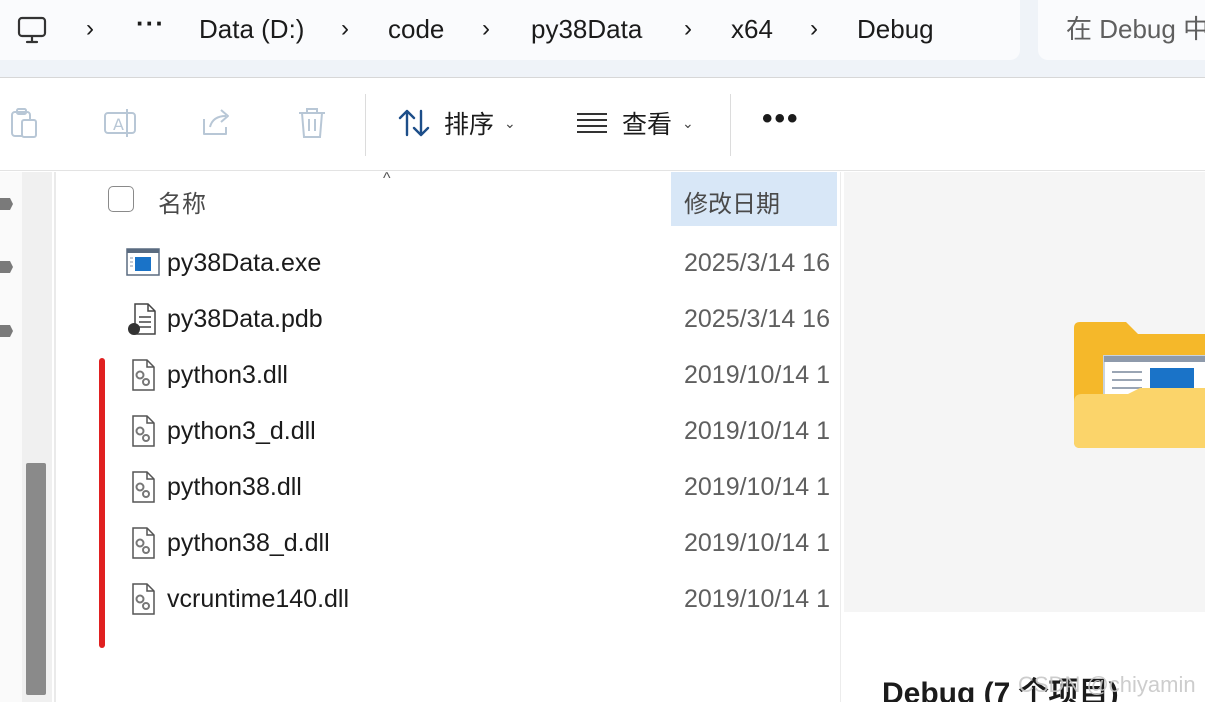 The width and height of the screenshot is (1205, 702). I want to click on this-pc-icon, so click(32, 30).